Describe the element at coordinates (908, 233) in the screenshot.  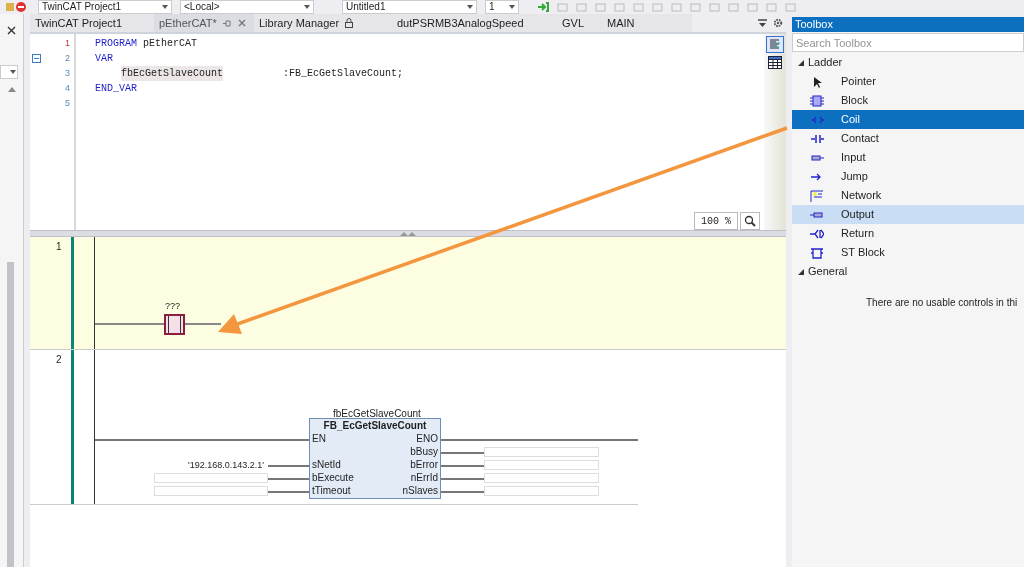
I see `toolbox-item: Return` at that location.